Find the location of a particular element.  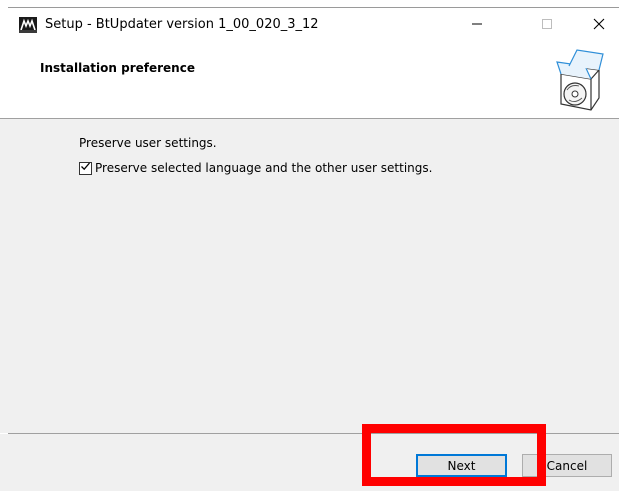

wizard-footer: Next Cancel is located at coordinates (309, 462).